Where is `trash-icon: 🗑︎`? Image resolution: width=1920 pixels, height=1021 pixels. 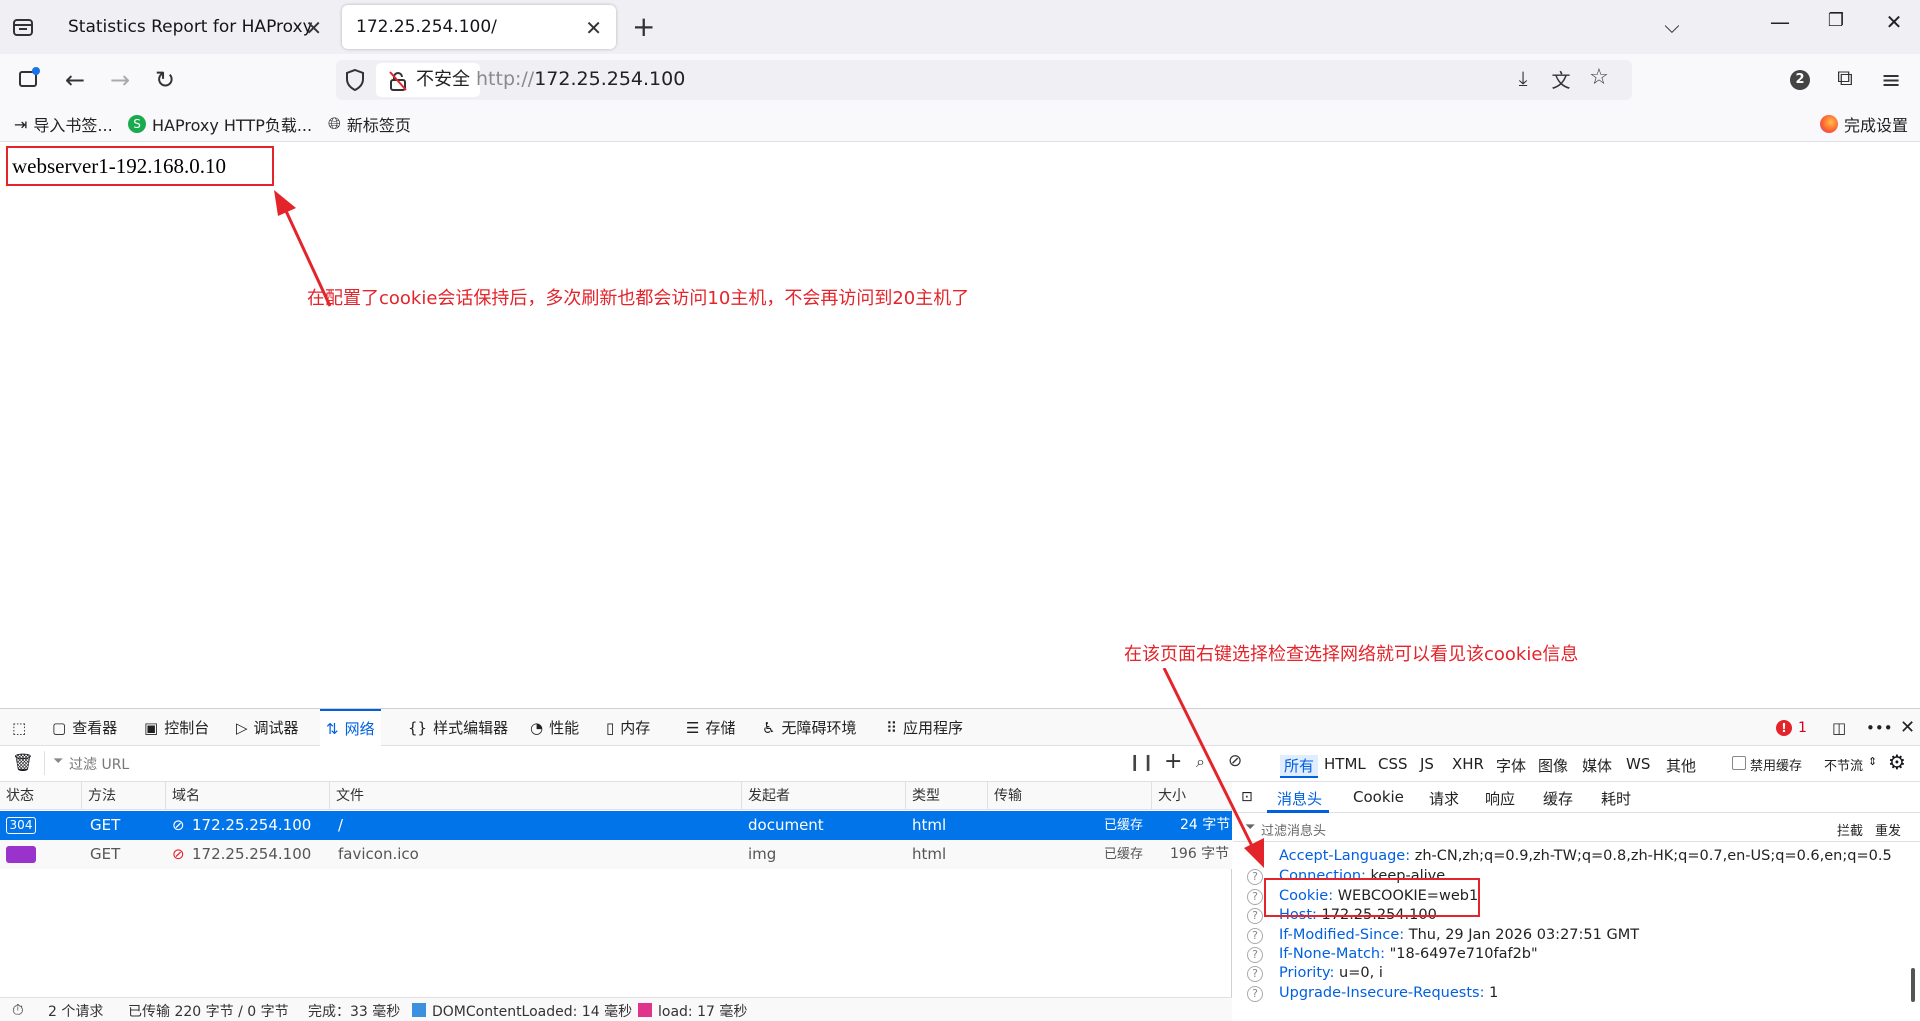
trash-icon: 🗑︎ is located at coordinates (23, 763).